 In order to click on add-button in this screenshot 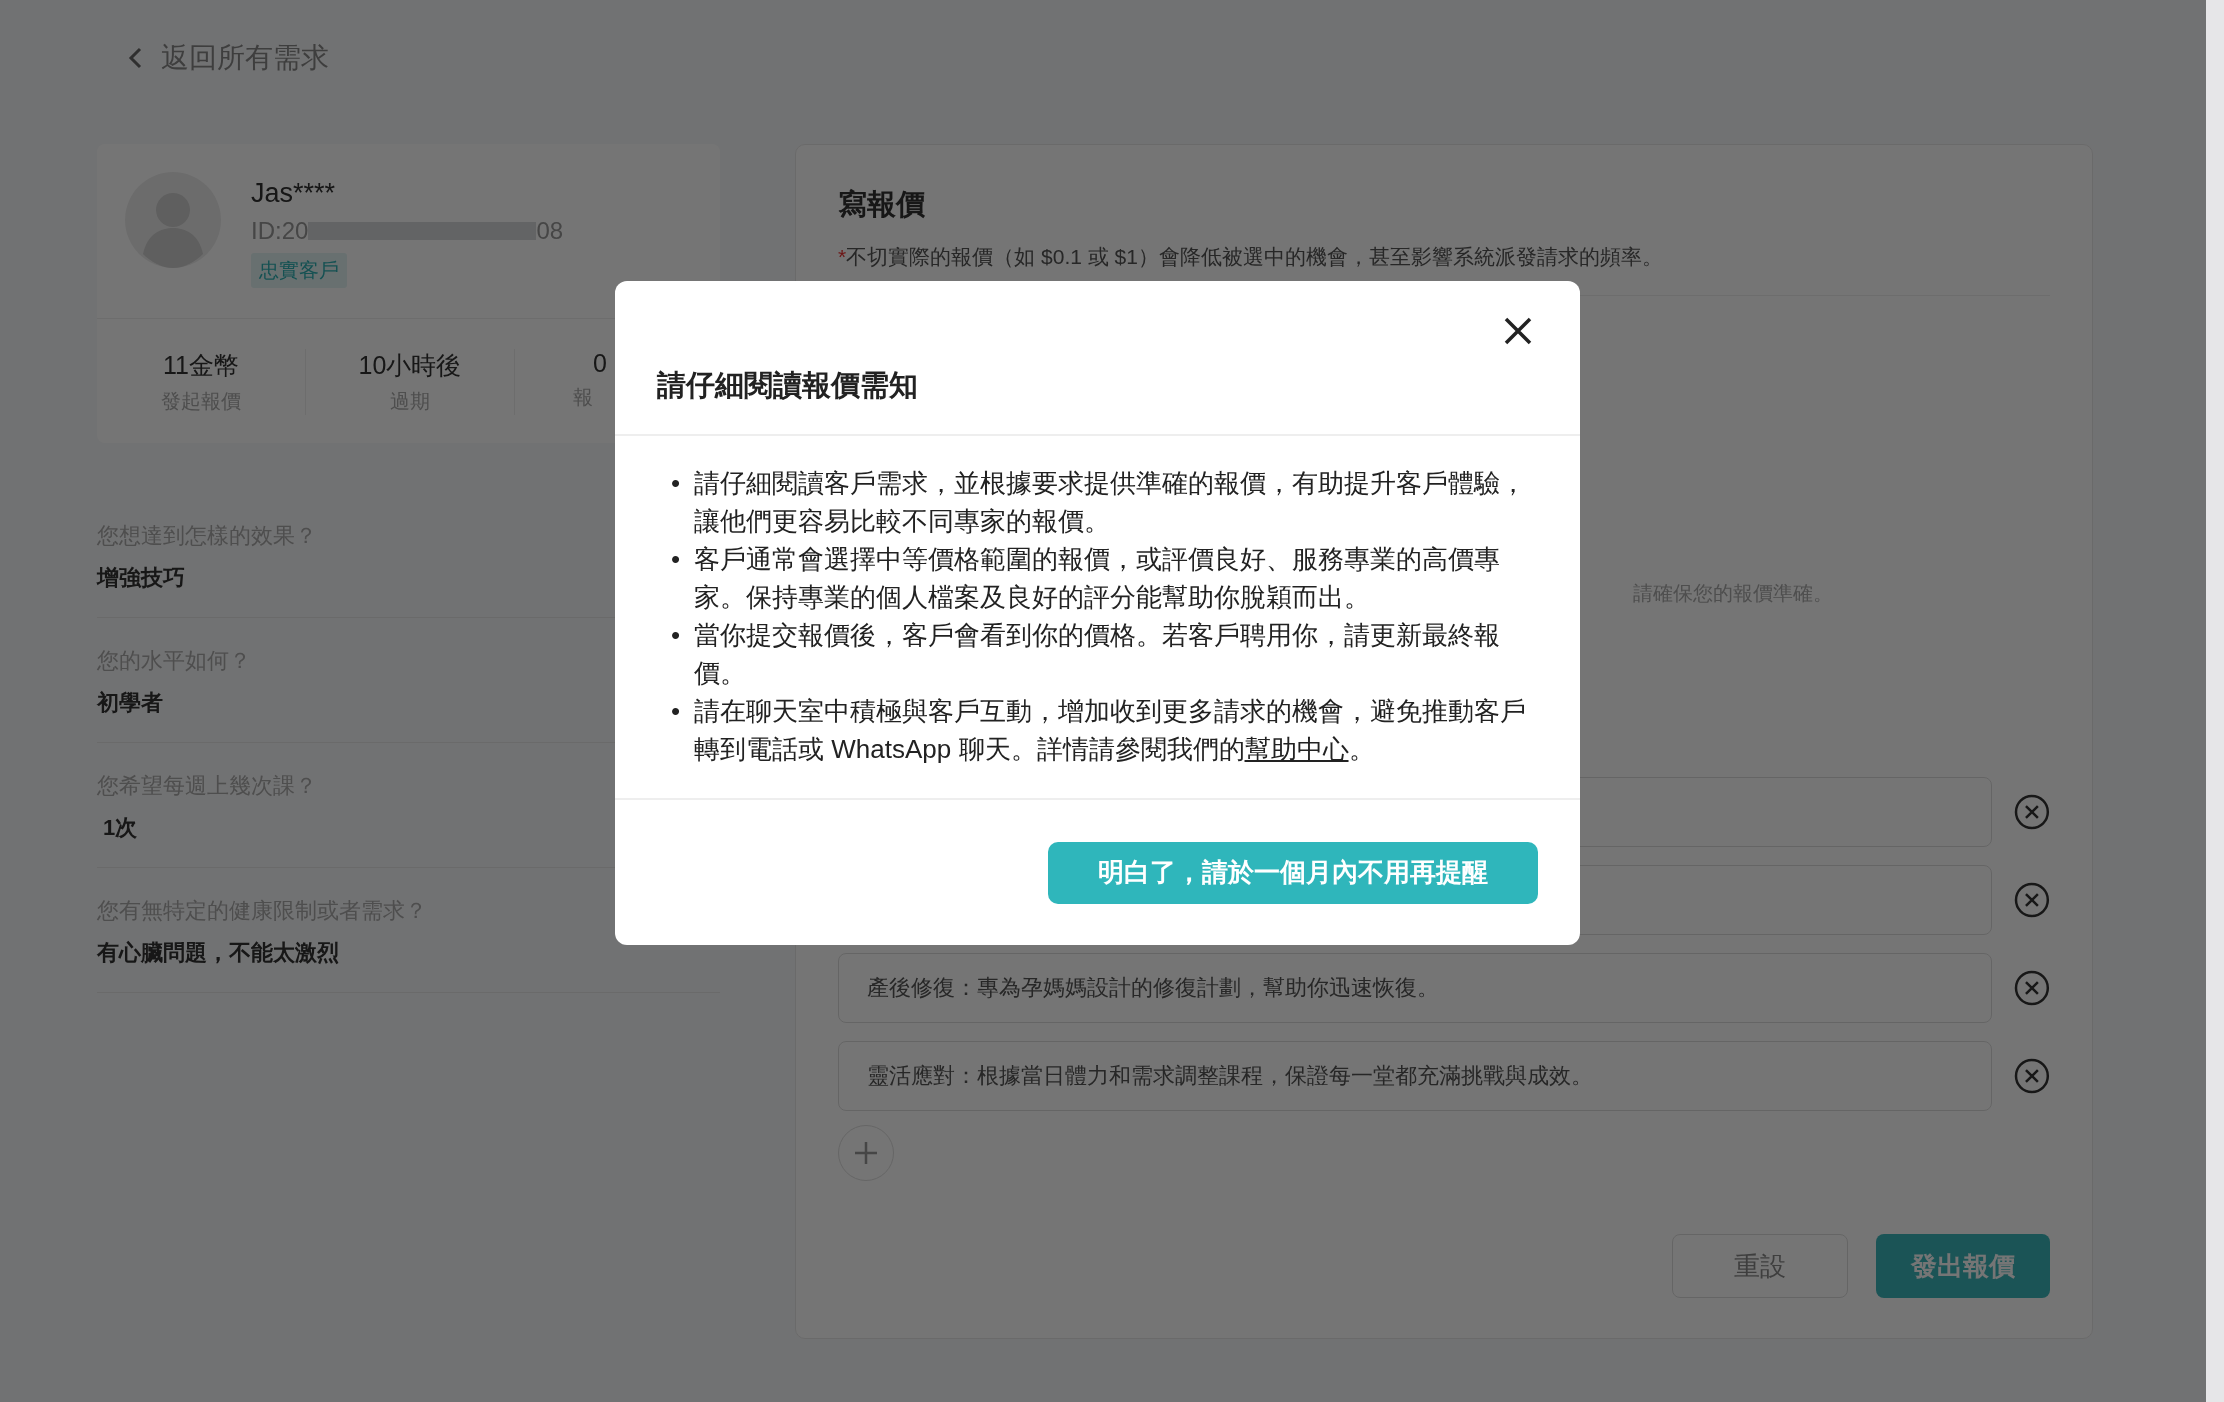, I will do `click(866, 1153)`.